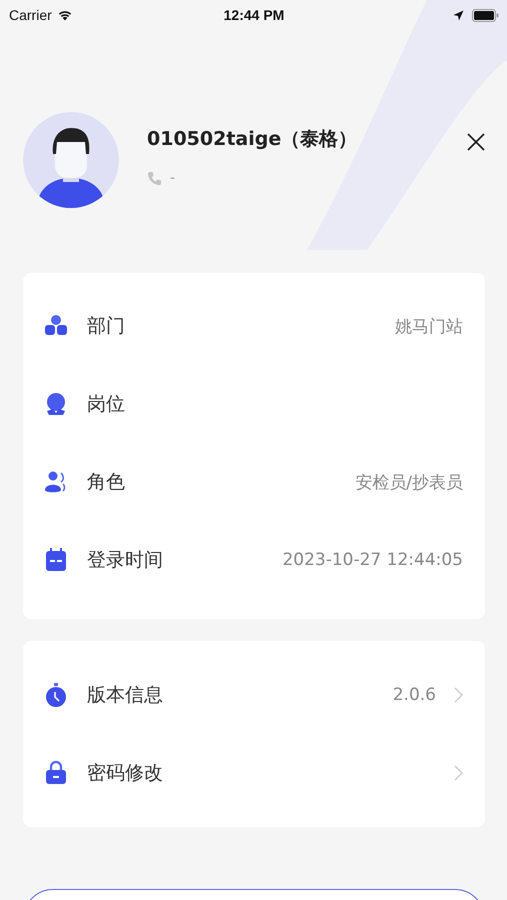  What do you see at coordinates (106, 482) in the screenshot?
I see `row-label: 角色` at bounding box center [106, 482].